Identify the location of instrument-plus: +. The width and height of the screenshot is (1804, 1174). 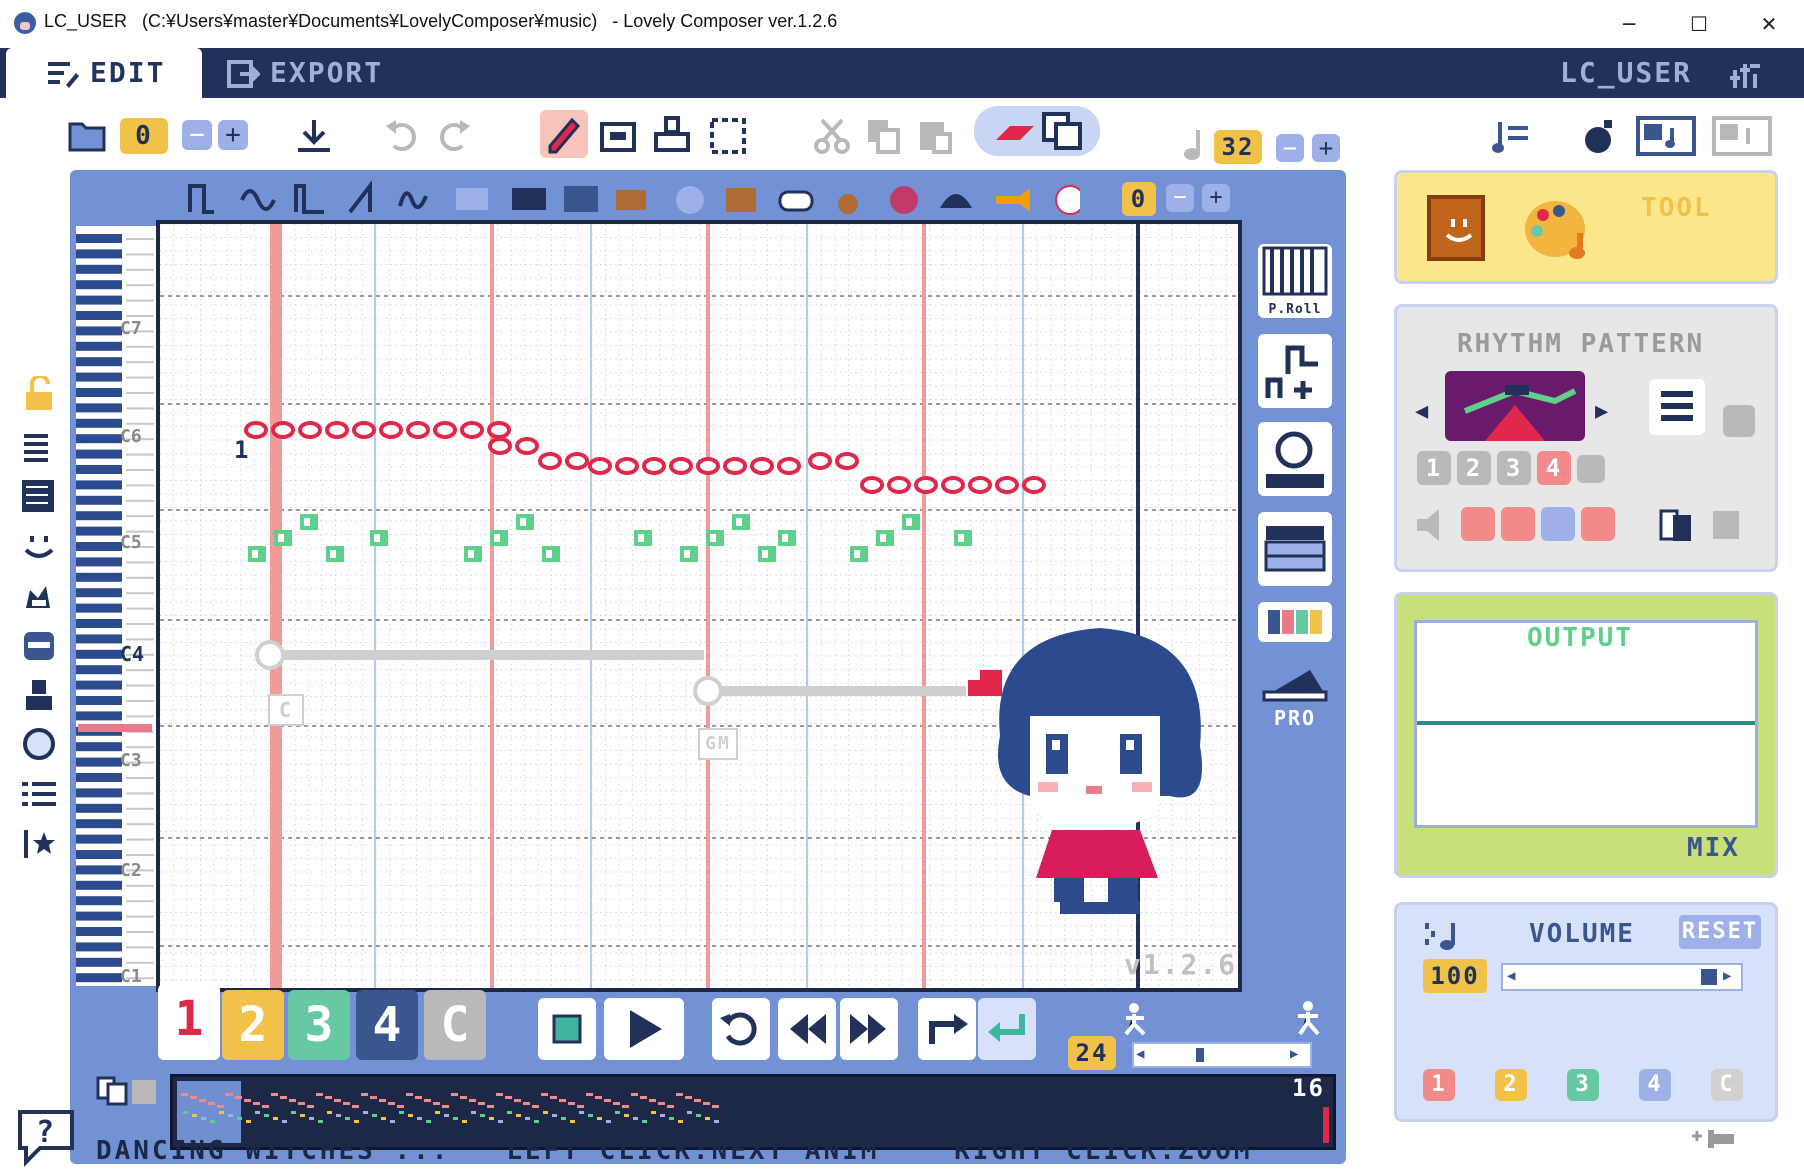
(1216, 198).